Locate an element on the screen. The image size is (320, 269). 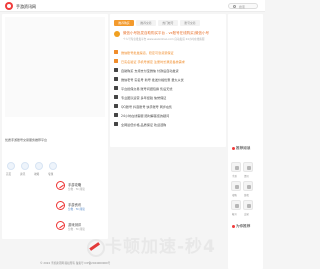
feature-item: 已实名验证 手机号绑定 注册时长满足各类需求 is located at coordinates (168, 61).